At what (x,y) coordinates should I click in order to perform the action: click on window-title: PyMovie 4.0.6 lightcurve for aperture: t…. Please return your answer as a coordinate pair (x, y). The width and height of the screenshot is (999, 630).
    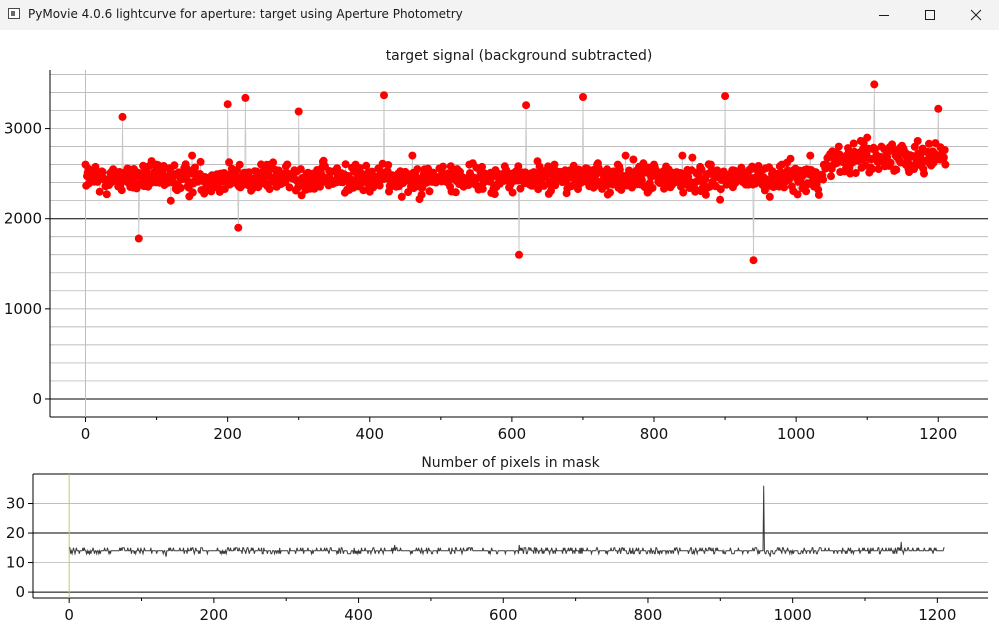
    Looking at the image, I should click on (245, 14).